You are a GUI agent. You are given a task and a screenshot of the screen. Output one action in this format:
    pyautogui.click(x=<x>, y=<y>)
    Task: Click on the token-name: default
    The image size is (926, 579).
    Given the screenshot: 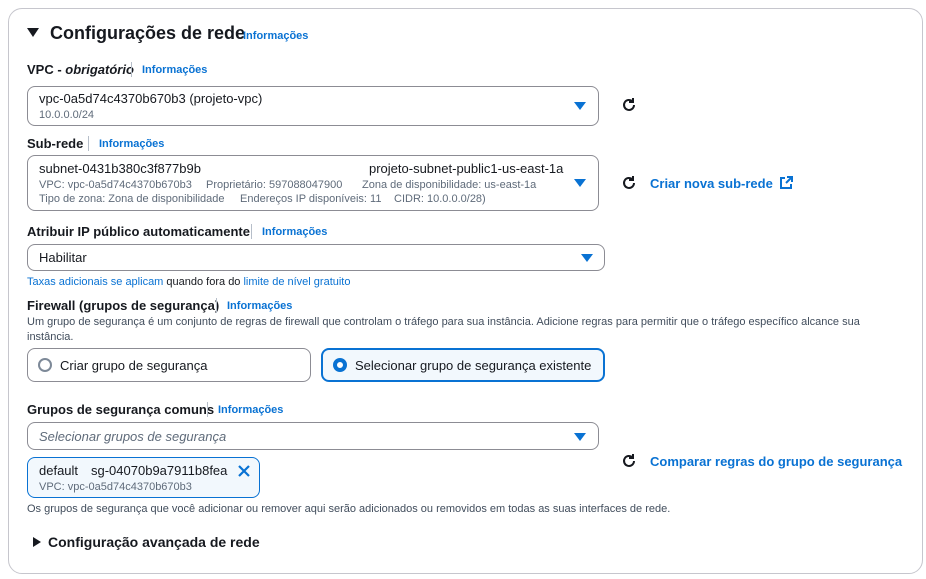 What is the action you would take?
    pyautogui.click(x=59, y=470)
    